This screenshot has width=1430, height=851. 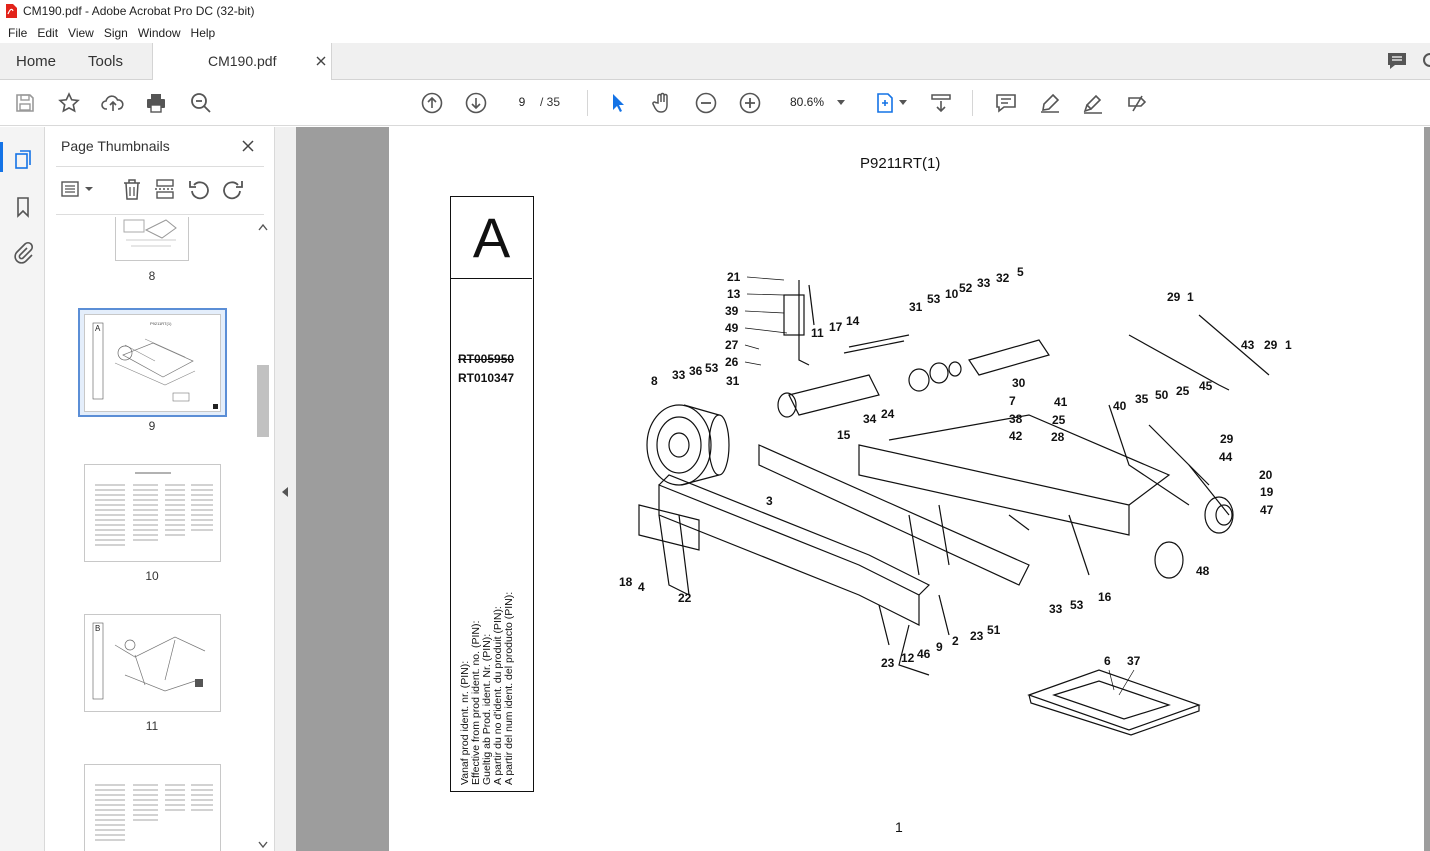 I want to click on callout-29-top: 29, so click(x=1174, y=297).